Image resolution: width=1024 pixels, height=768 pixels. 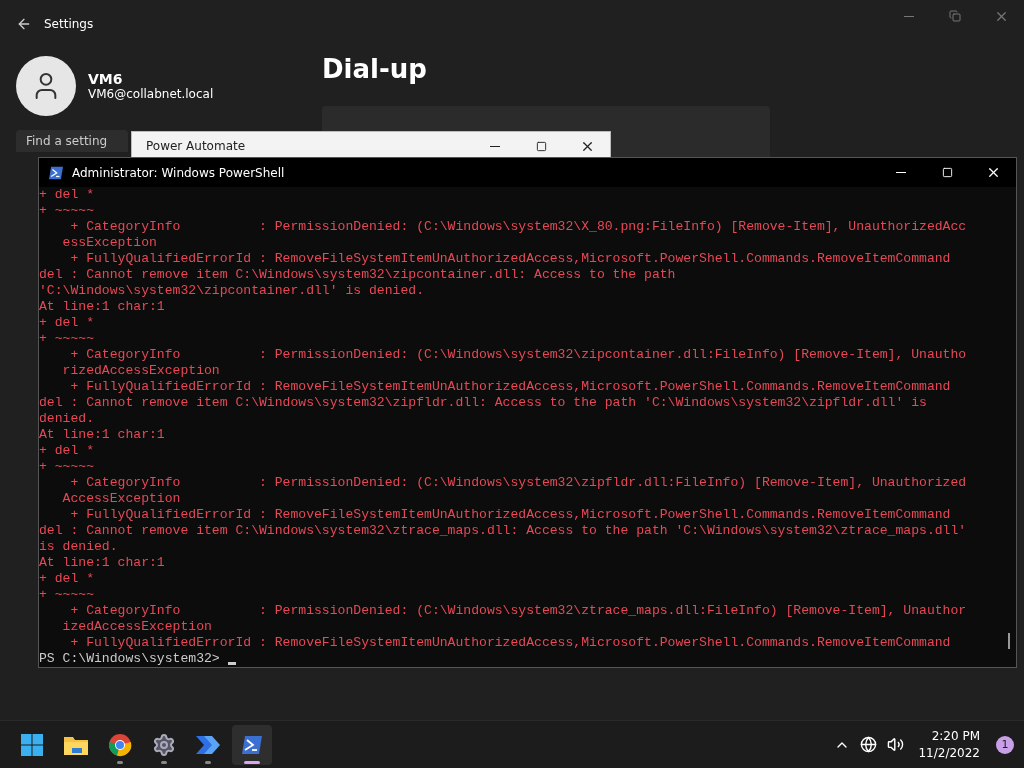 I want to click on window-title: Settings, so click(x=69, y=24).